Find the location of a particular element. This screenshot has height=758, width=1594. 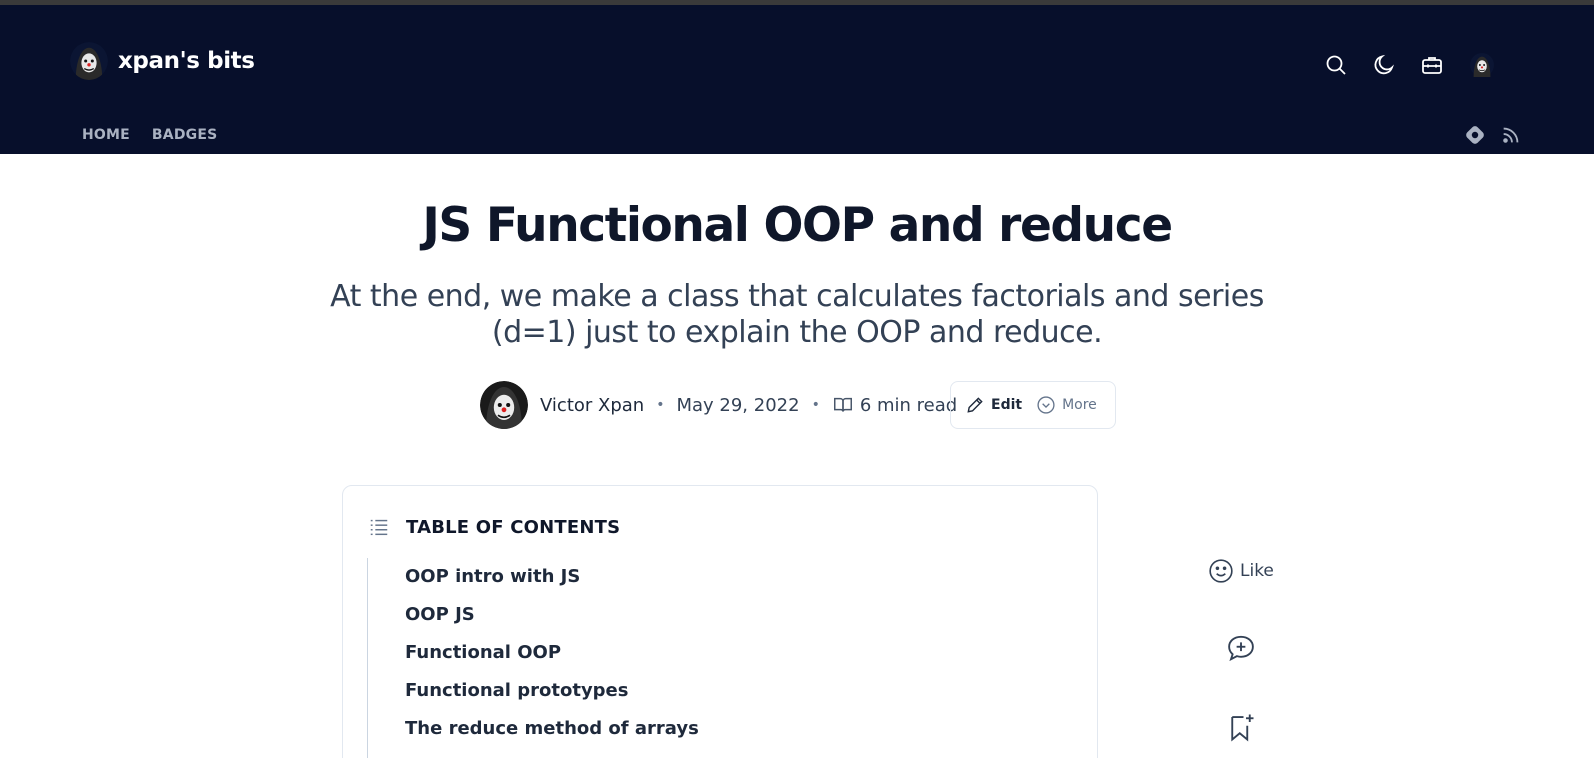

pencil-icon is located at coordinates (975, 405).